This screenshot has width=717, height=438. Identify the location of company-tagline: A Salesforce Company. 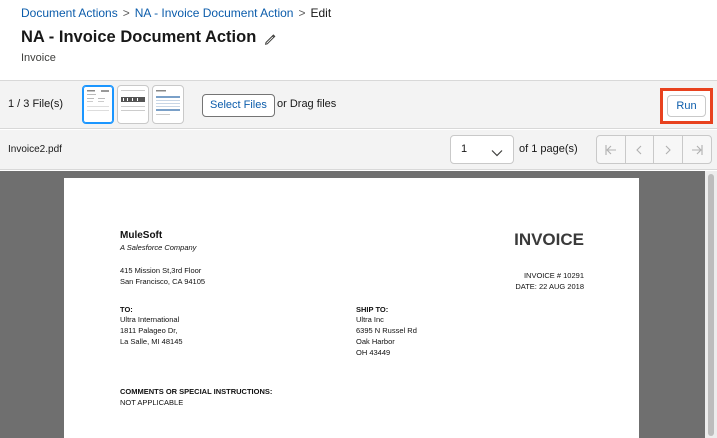
(158, 247).